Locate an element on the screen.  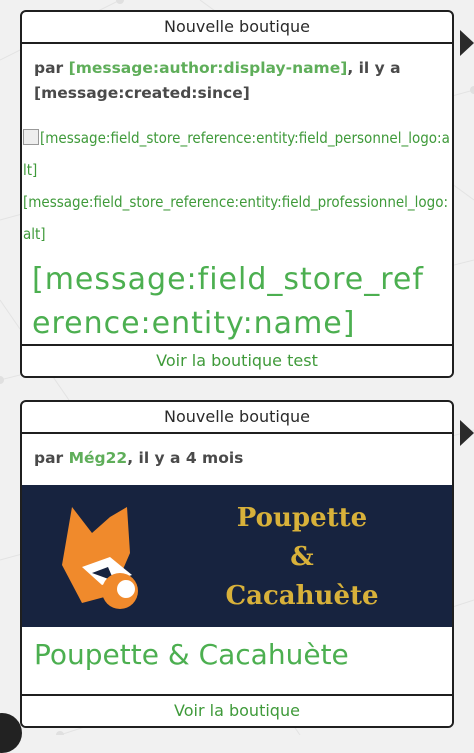
author-link: [message:author:display-name] is located at coordinates (208, 68).